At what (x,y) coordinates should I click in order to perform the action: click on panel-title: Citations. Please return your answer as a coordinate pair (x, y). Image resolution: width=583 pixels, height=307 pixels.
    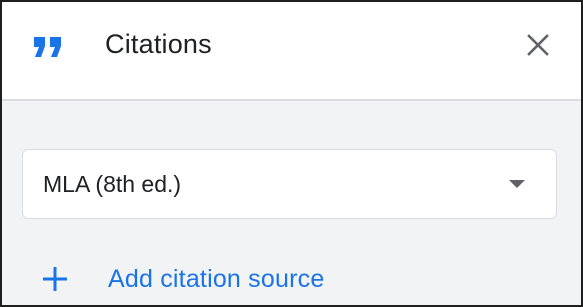
    Looking at the image, I should click on (158, 44).